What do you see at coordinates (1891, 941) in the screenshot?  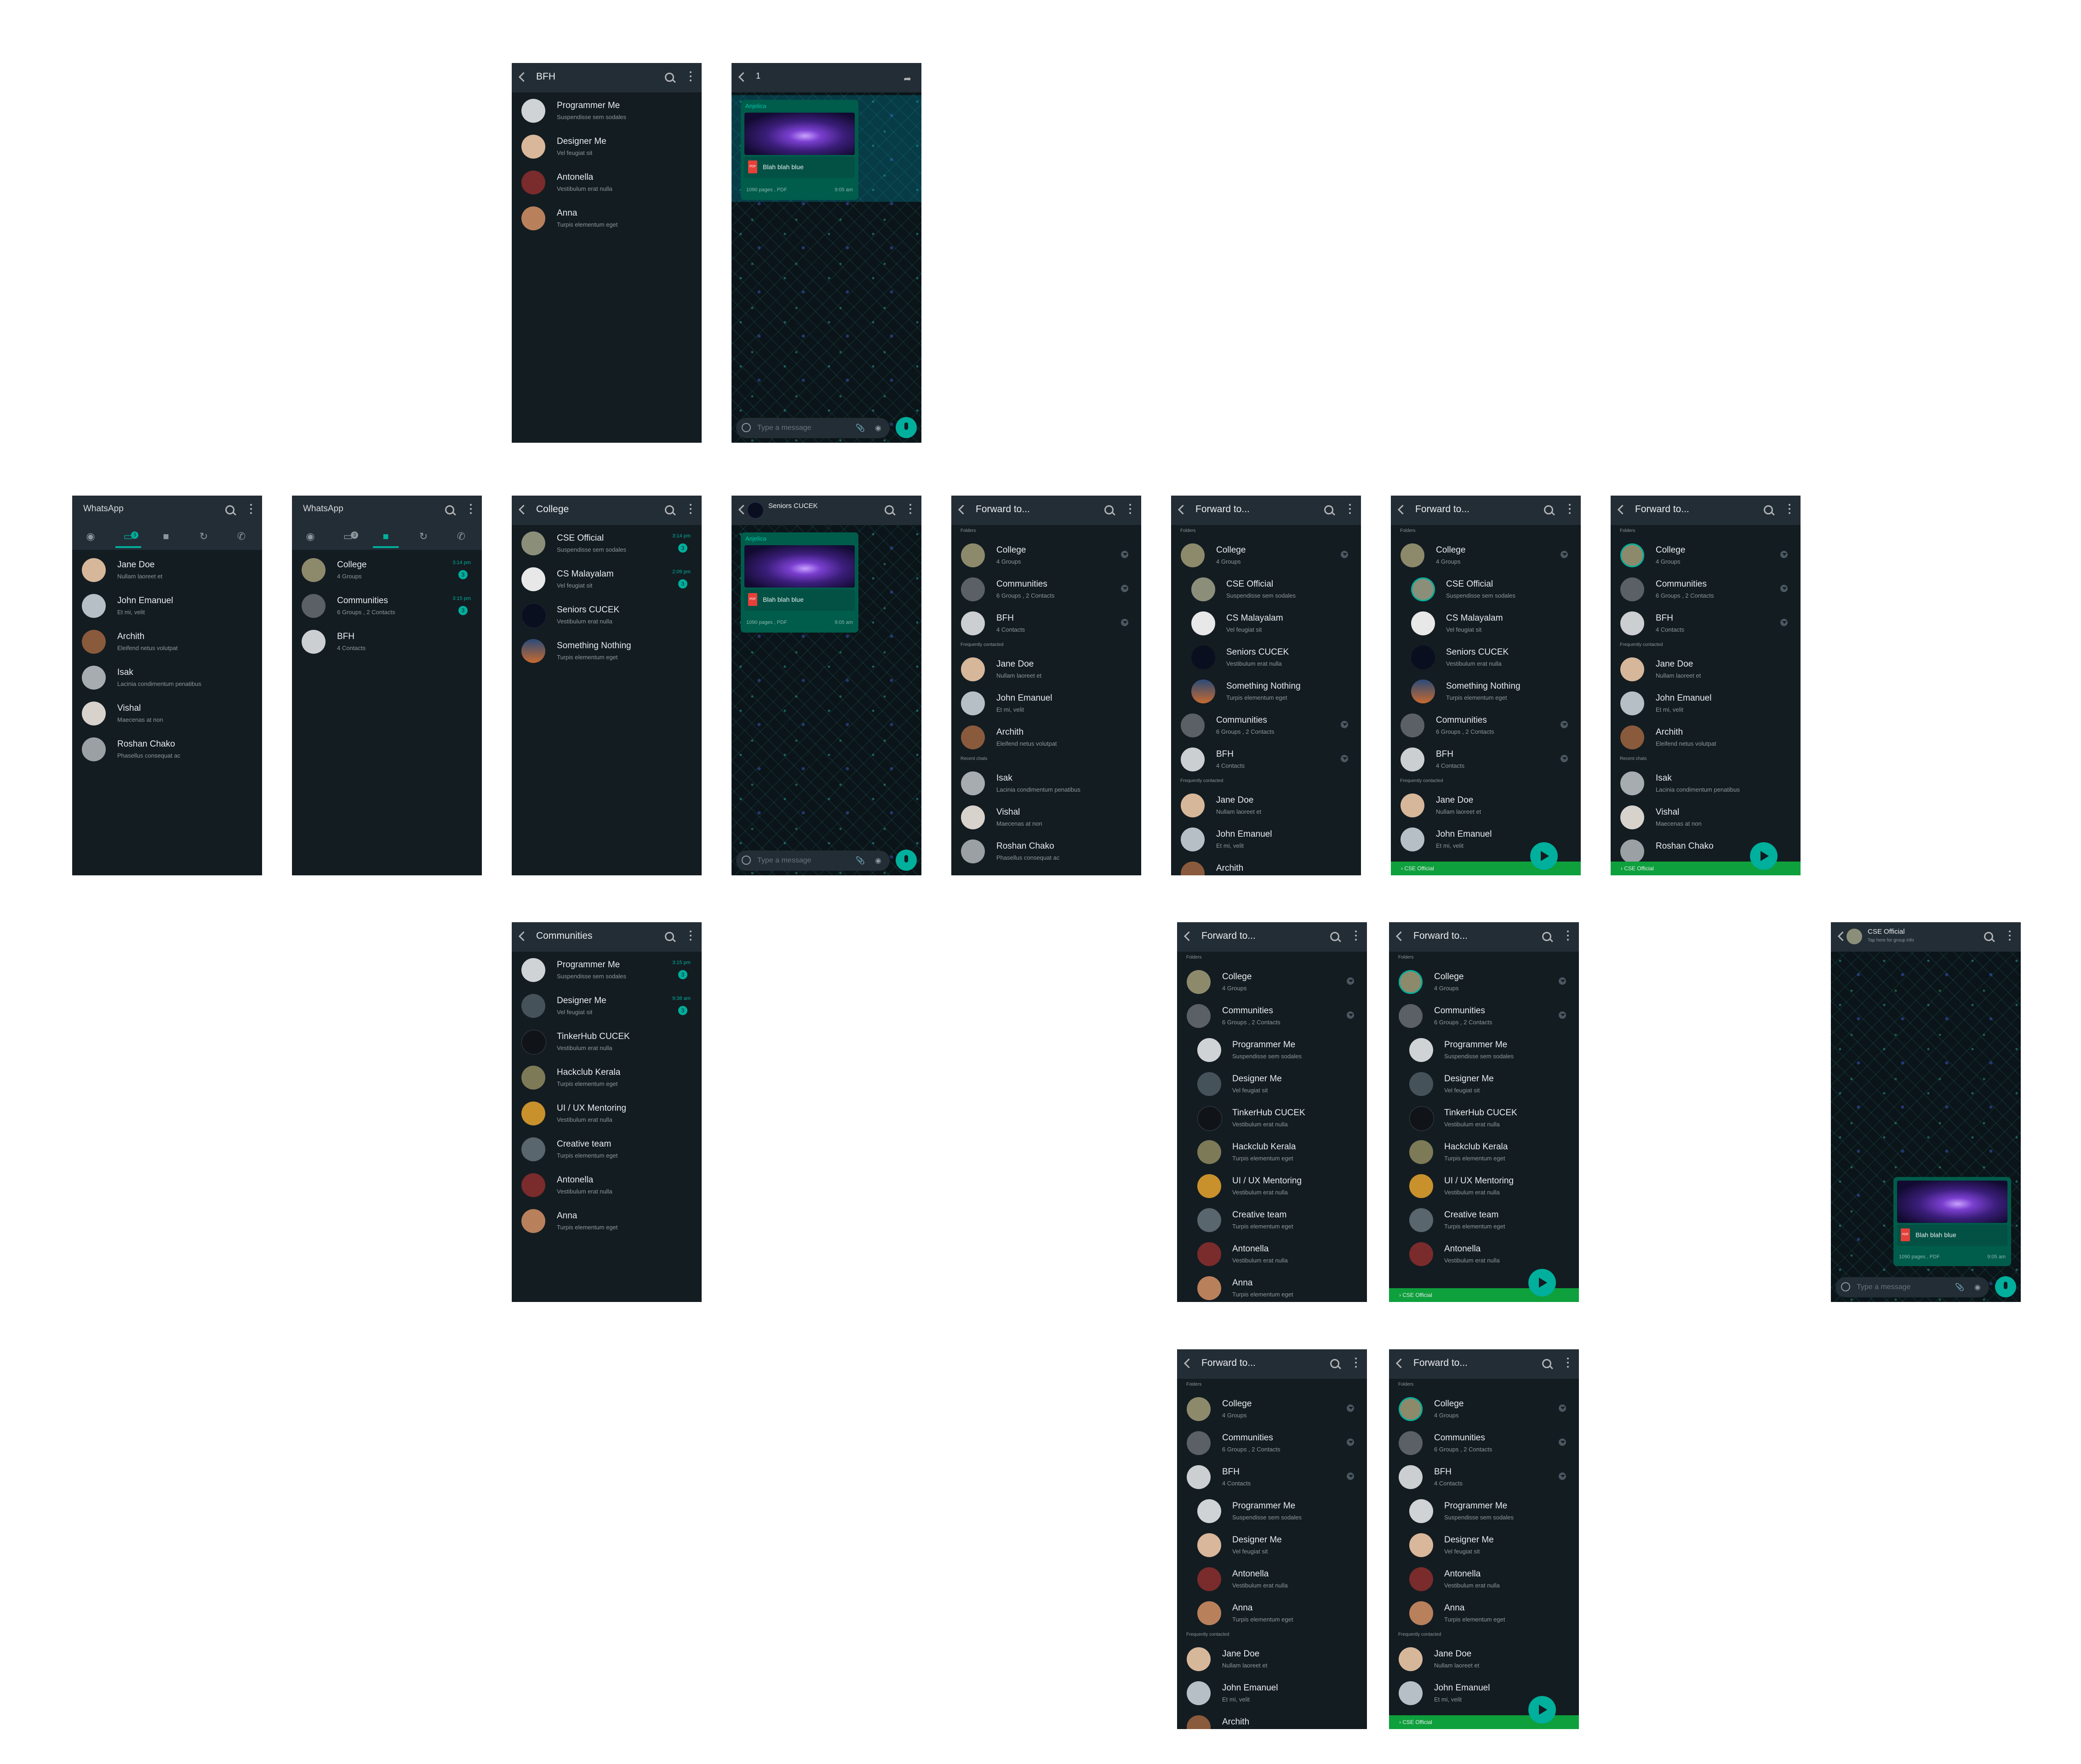 I see `page-subtitle: Tap here for group info` at bounding box center [1891, 941].